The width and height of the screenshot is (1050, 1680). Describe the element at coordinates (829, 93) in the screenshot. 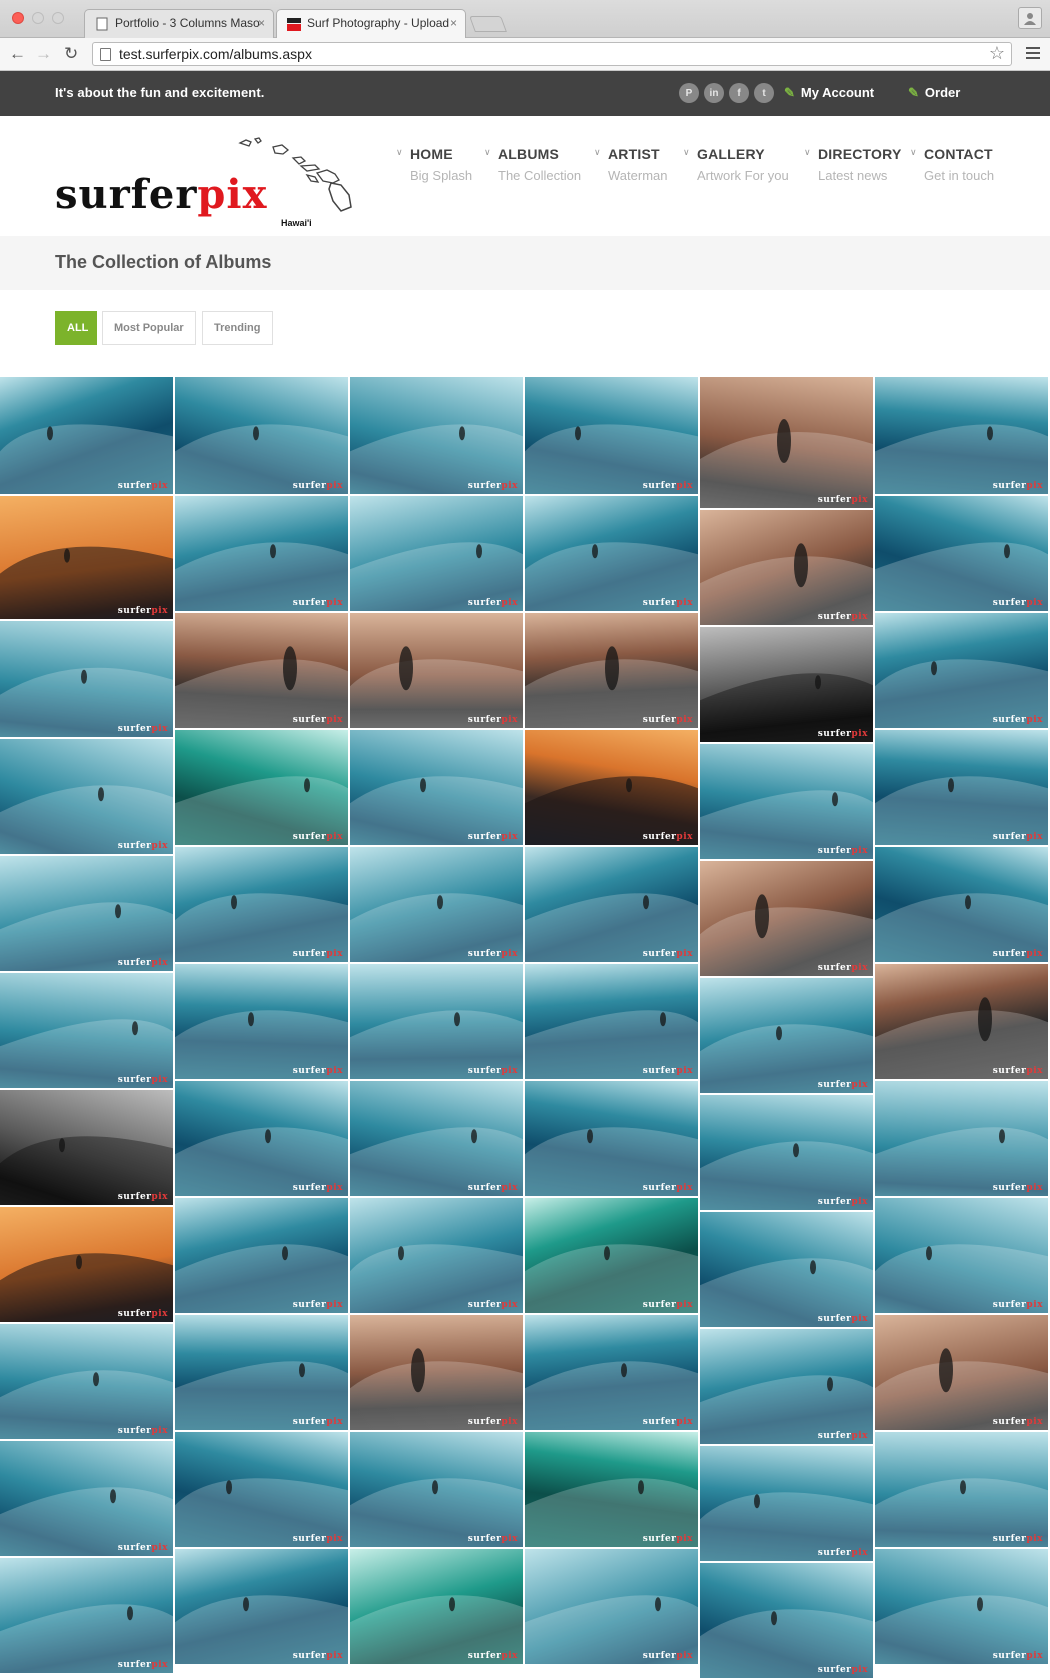

I see `my-account-link: ✎ My Account` at that location.